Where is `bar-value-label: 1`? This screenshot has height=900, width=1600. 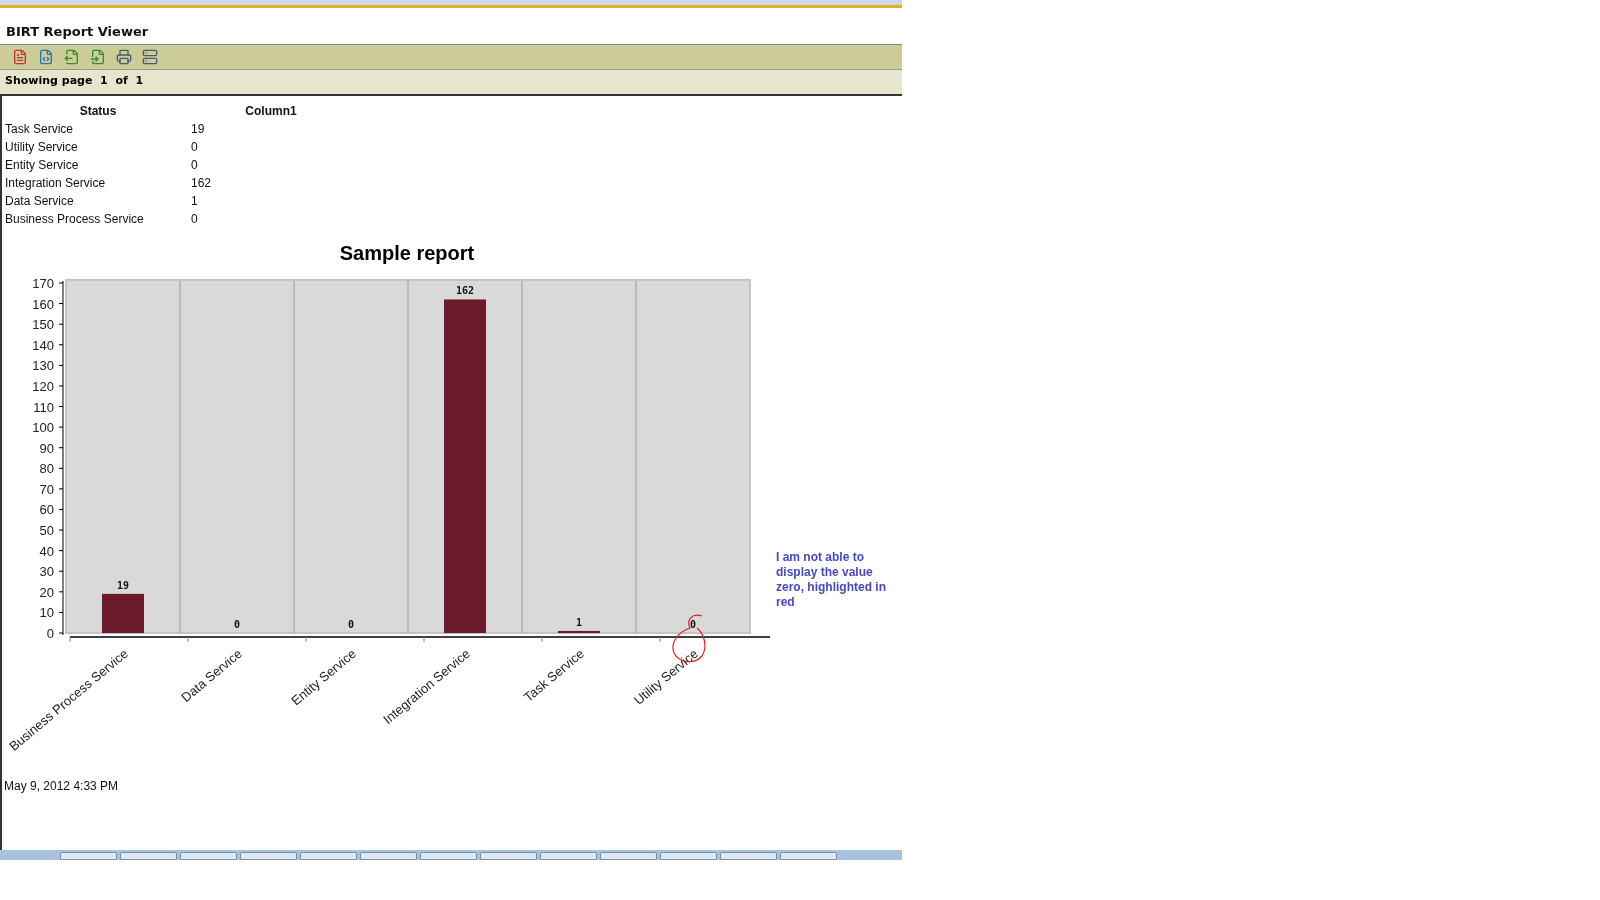
bar-value-label: 1 is located at coordinates (579, 622).